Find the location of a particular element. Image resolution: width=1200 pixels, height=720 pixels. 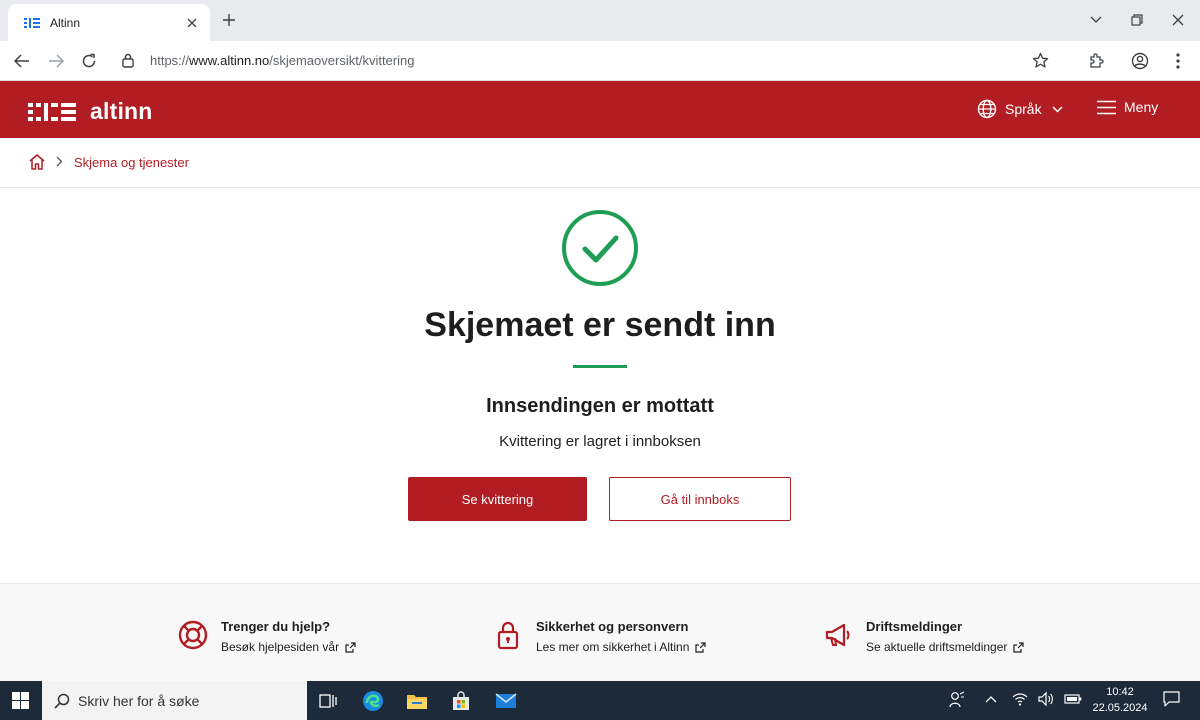

battery-icon is located at coordinates (1073, 699).